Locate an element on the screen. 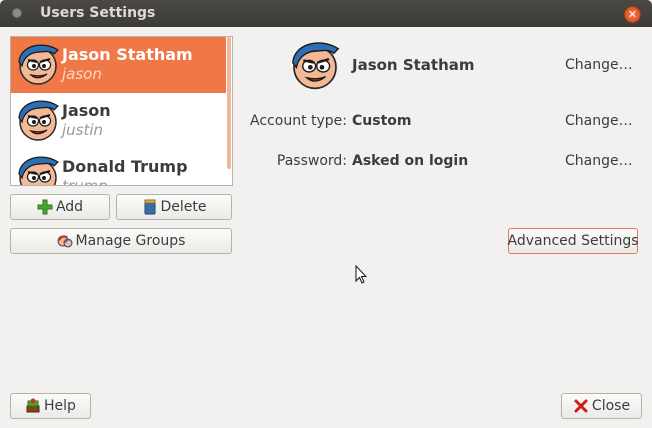 This screenshot has height=428, width=652. account-type-label: Account type: is located at coordinates (298, 121).